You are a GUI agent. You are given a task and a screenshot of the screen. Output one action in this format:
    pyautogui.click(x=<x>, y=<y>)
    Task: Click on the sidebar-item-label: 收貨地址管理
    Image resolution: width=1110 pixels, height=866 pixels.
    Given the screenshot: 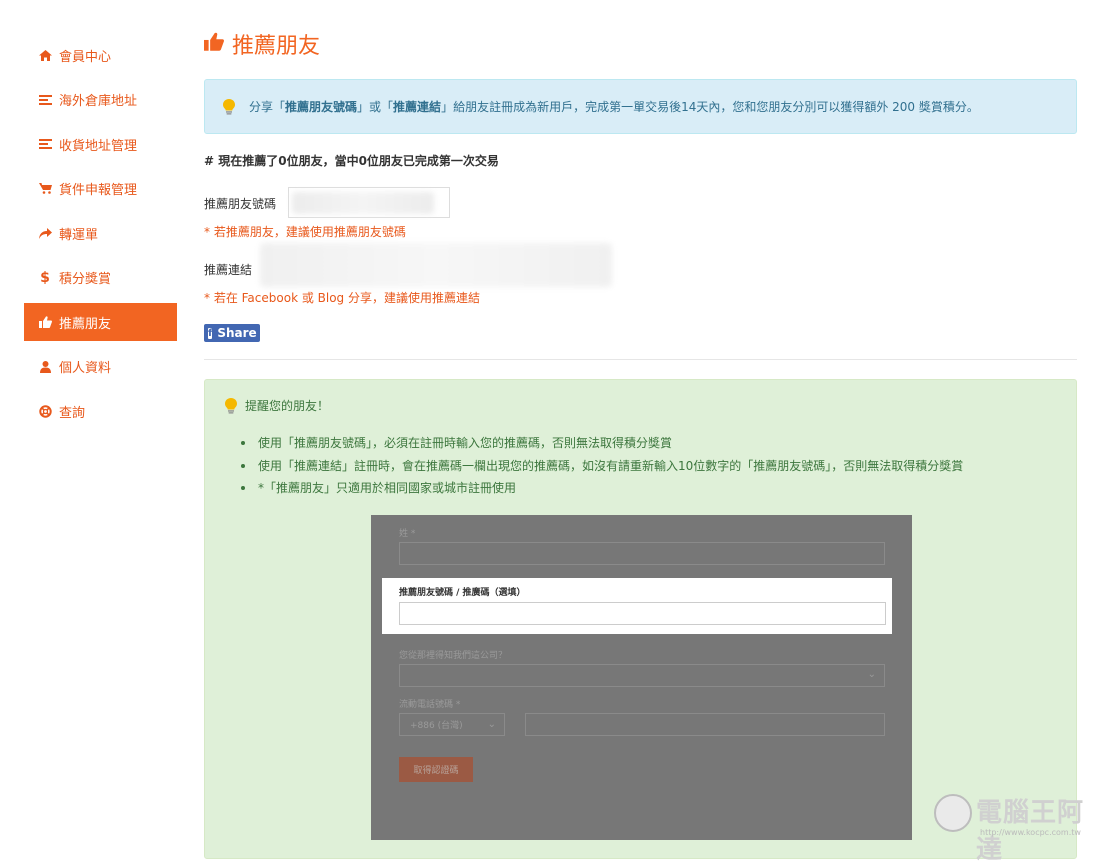 What is the action you would take?
    pyautogui.click(x=98, y=146)
    